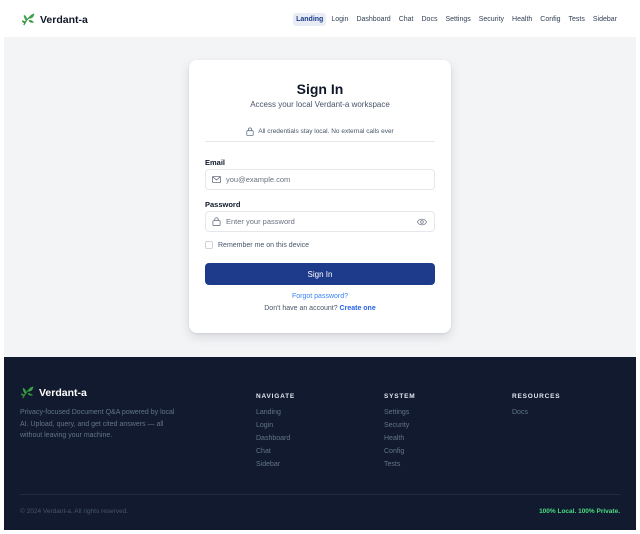 Image resolution: width=640 pixels, height=534 pixels. Describe the element at coordinates (400, 451) in the screenshot. I see `footer-link-config: Config` at that location.